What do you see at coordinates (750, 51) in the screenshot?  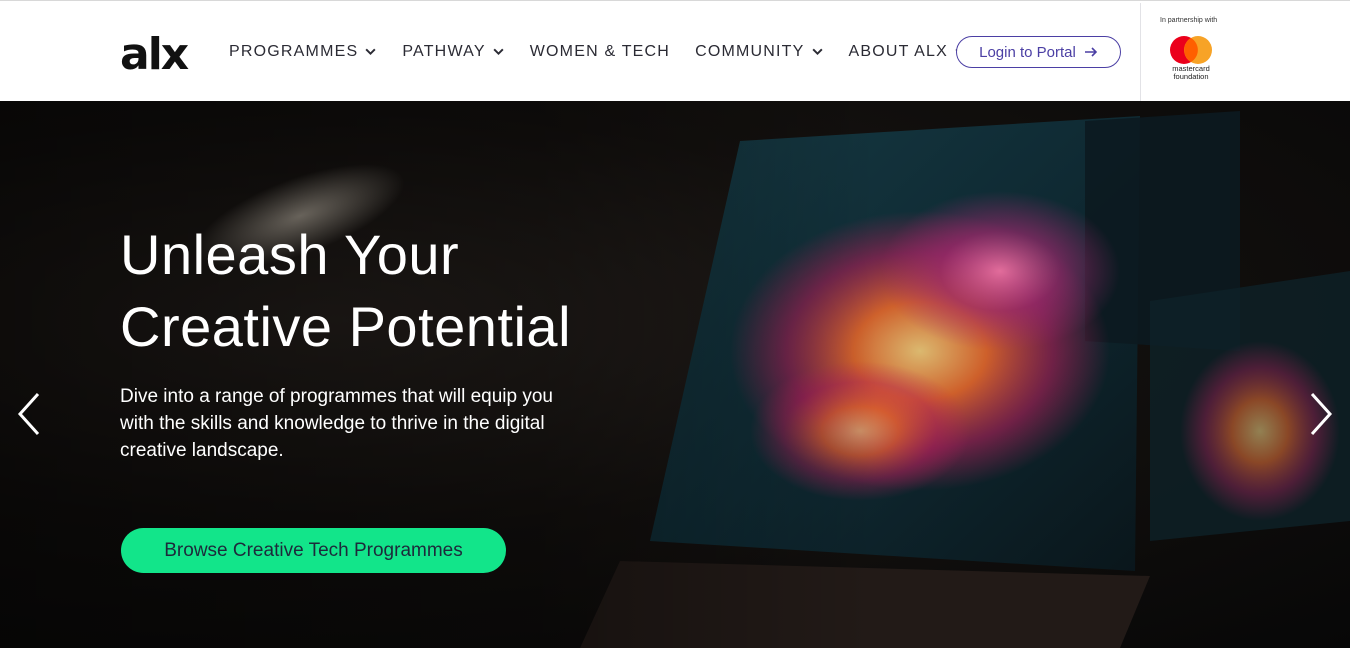 I see `nav-label: COMMUNITY` at bounding box center [750, 51].